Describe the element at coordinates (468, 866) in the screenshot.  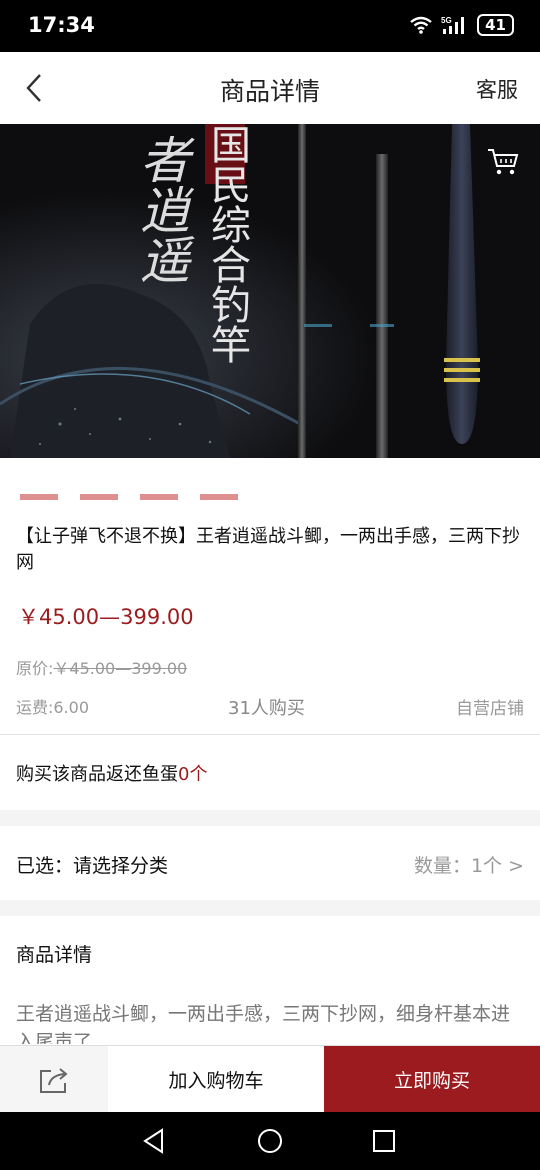
I see `quantity: 数量：1个 >` at that location.